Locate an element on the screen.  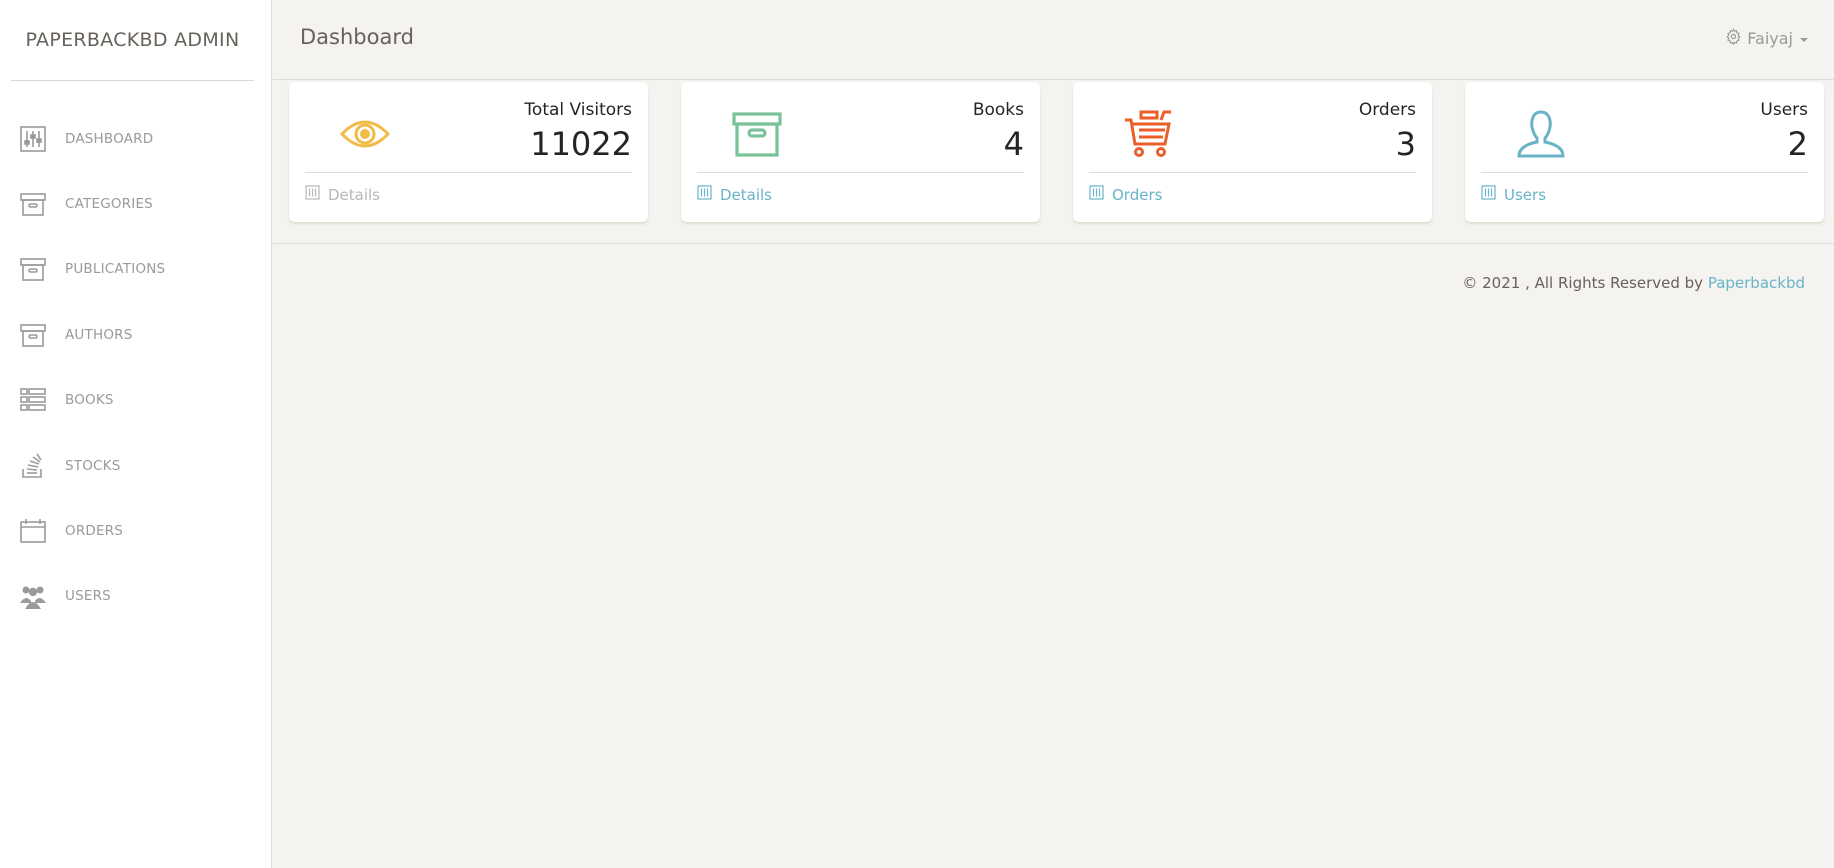
cart-icon is located at coordinates (1149, 134).